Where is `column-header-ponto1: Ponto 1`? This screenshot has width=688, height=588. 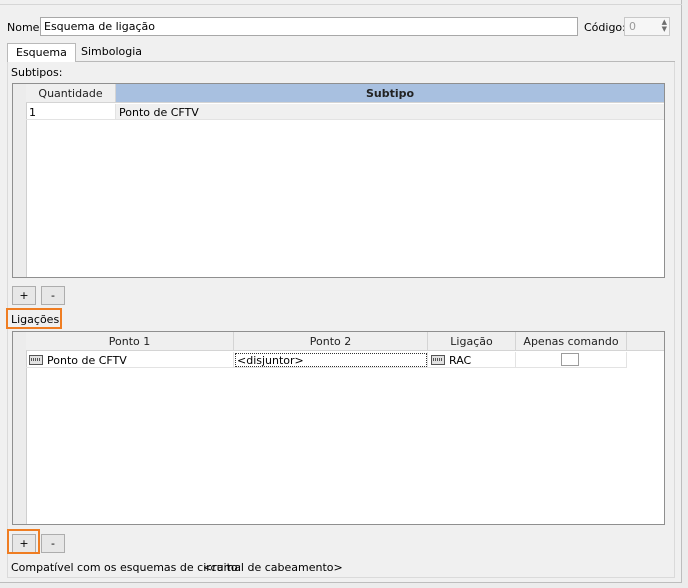
column-header-ponto1: Ponto 1 is located at coordinates (130, 341).